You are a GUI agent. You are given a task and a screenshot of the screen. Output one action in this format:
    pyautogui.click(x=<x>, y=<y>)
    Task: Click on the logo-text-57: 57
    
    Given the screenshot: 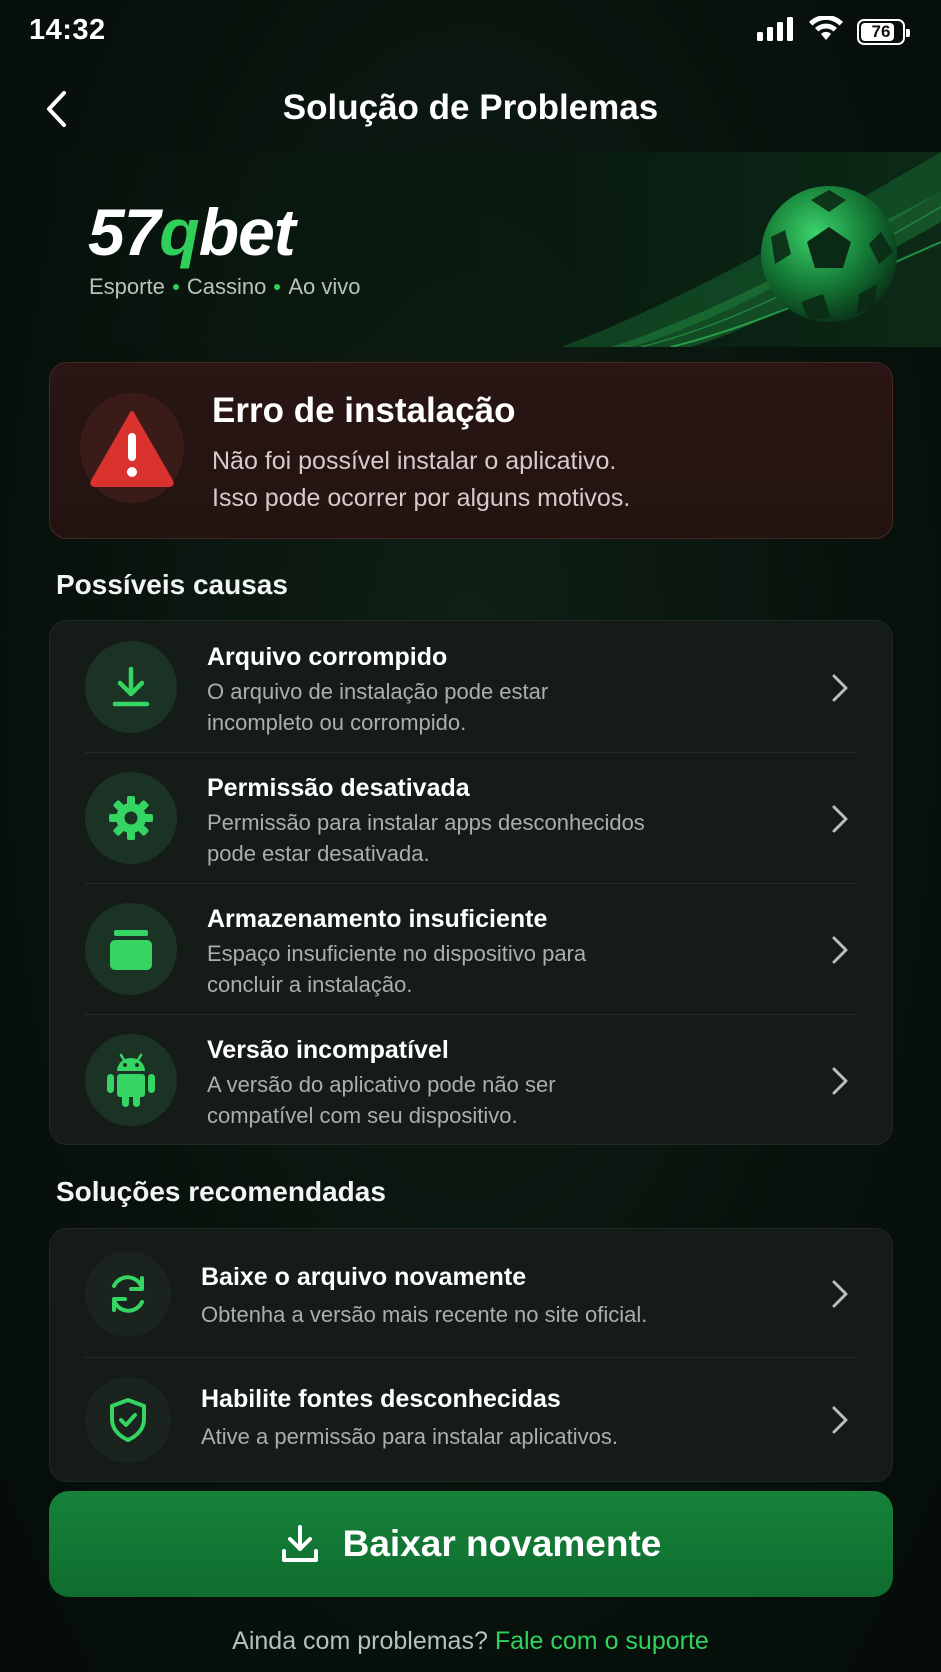 What is the action you would take?
    pyautogui.click(x=124, y=232)
    